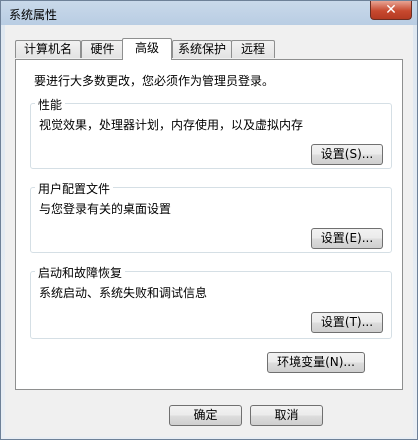 The height and width of the screenshot is (440, 418). I want to click on title-bar: 系统属性 ✕, so click(209, 13).